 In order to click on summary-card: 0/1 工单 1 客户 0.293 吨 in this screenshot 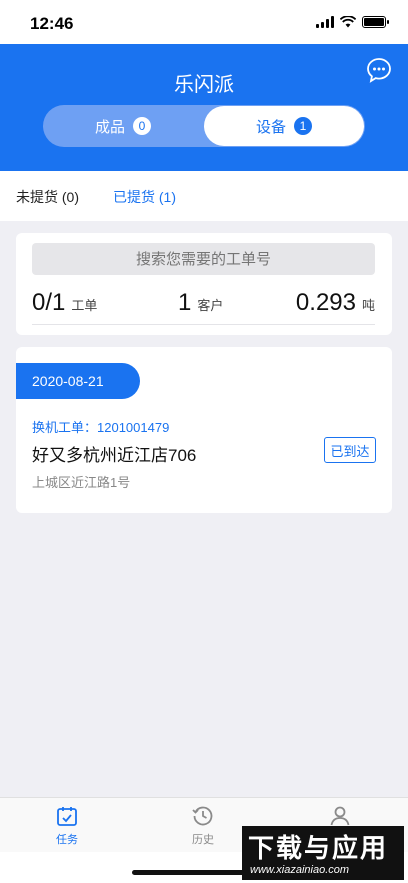, I will do `click(204, 284)`.